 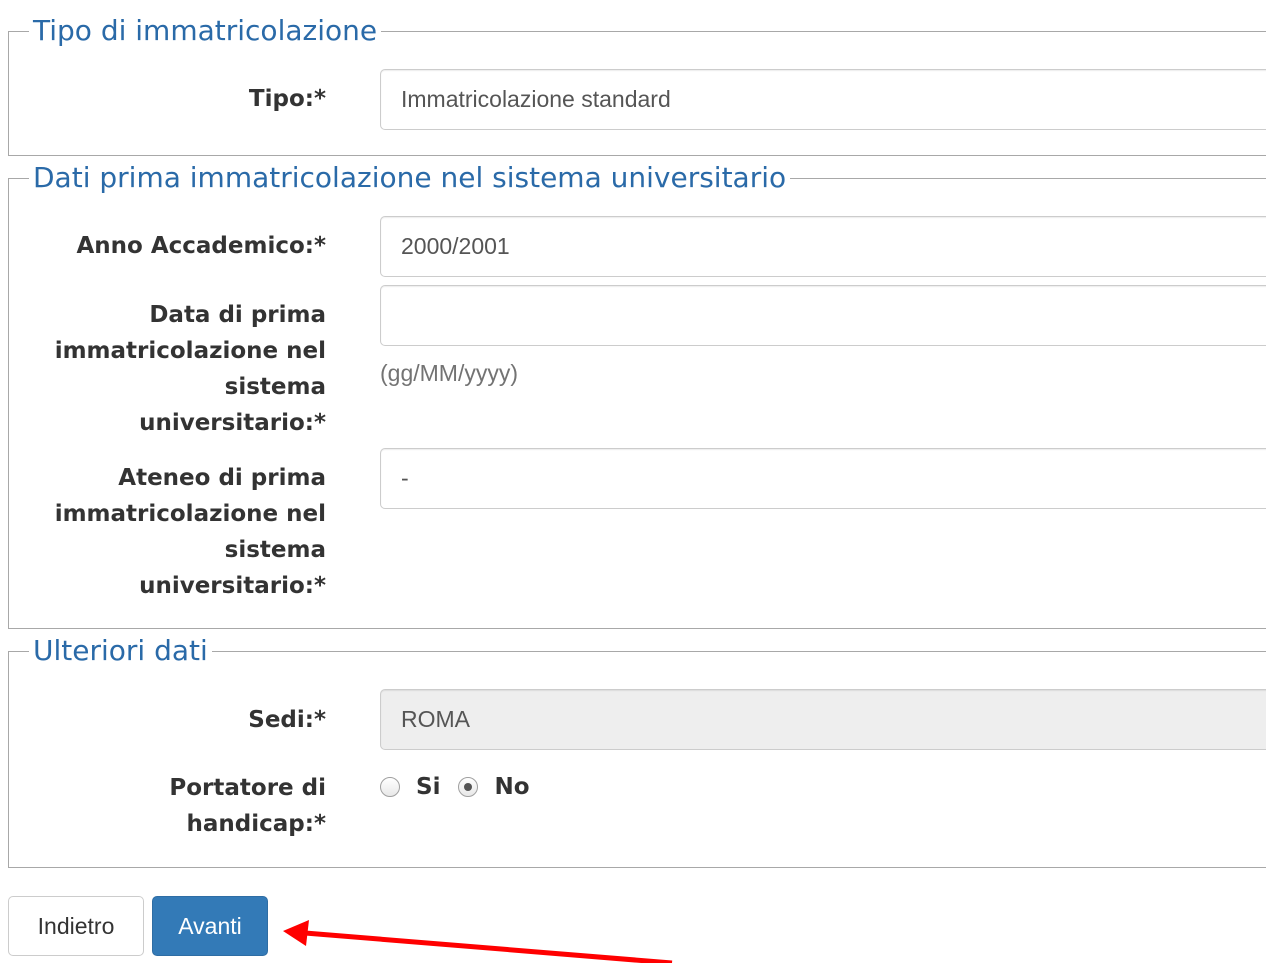 What do you see at coordinates (478, 941) in the screenshot?
I see `annotation-arrow-icon` at bounding box center [478, 941].